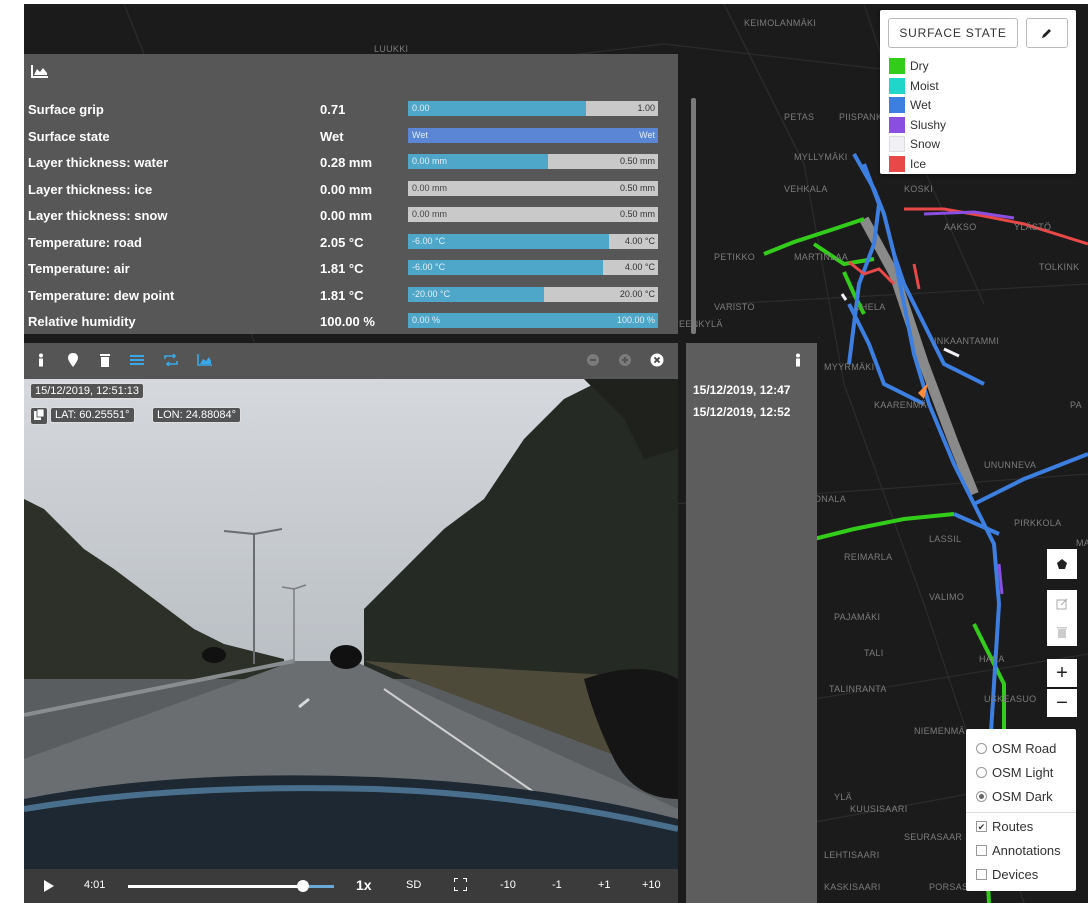 This screenshot has width=1088, height=903. I want to click on delete-layers-button, so click(1062, 632).